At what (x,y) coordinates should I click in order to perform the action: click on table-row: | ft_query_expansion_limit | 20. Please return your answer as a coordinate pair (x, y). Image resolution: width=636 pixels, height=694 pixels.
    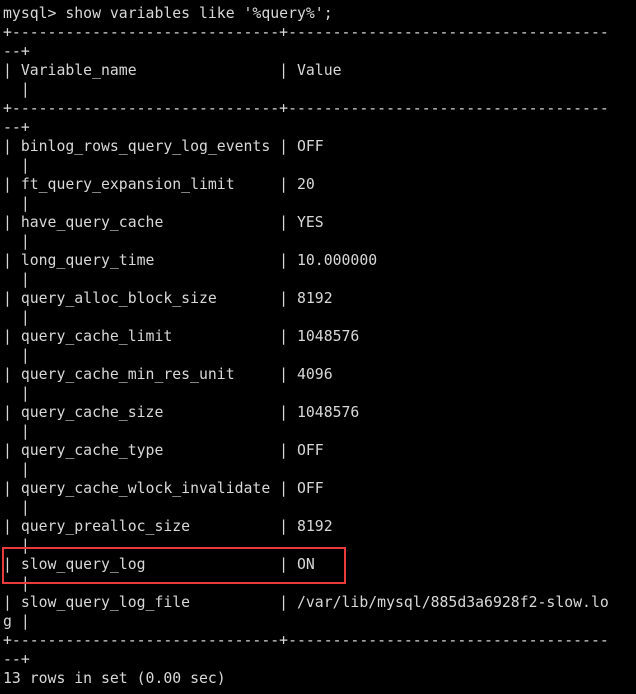
    Looking at the image, I should click on (159, 184).